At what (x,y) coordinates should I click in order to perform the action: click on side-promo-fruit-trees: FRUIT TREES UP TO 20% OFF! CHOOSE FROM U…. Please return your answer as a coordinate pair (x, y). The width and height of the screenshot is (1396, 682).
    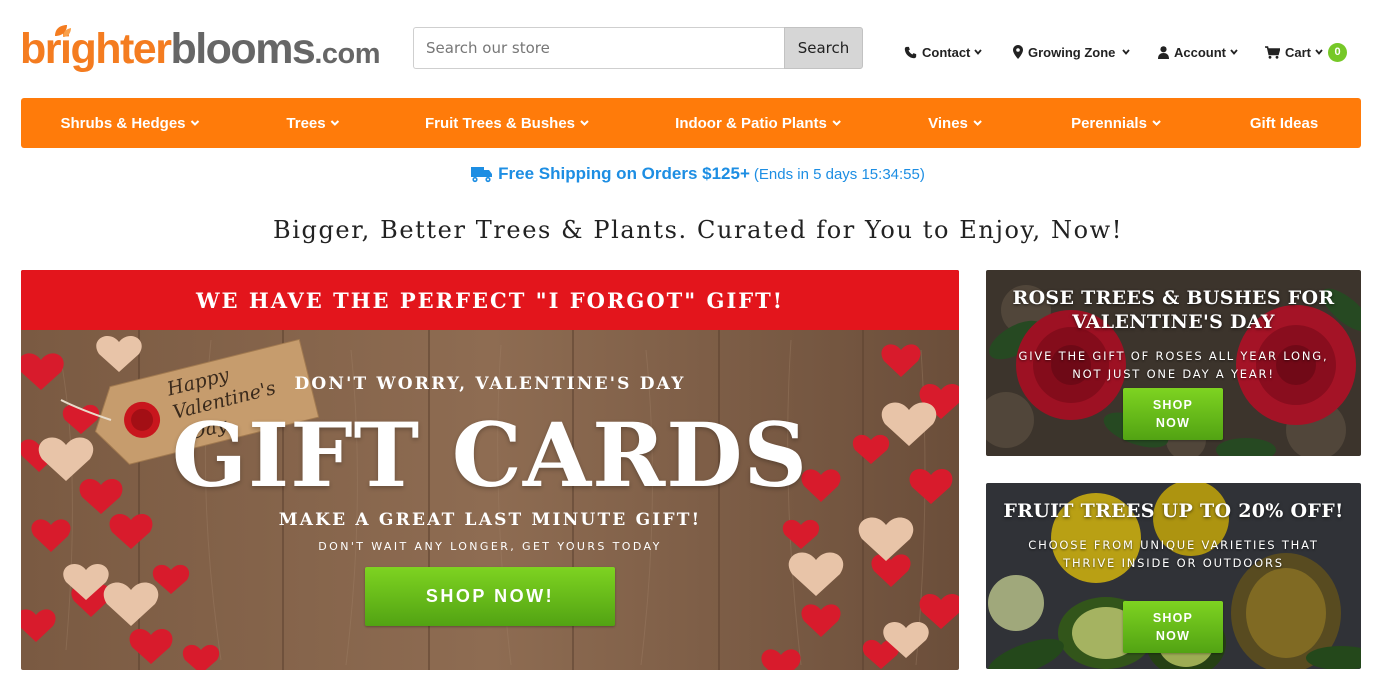
    Looking at the image, I should click on (1173, 576).